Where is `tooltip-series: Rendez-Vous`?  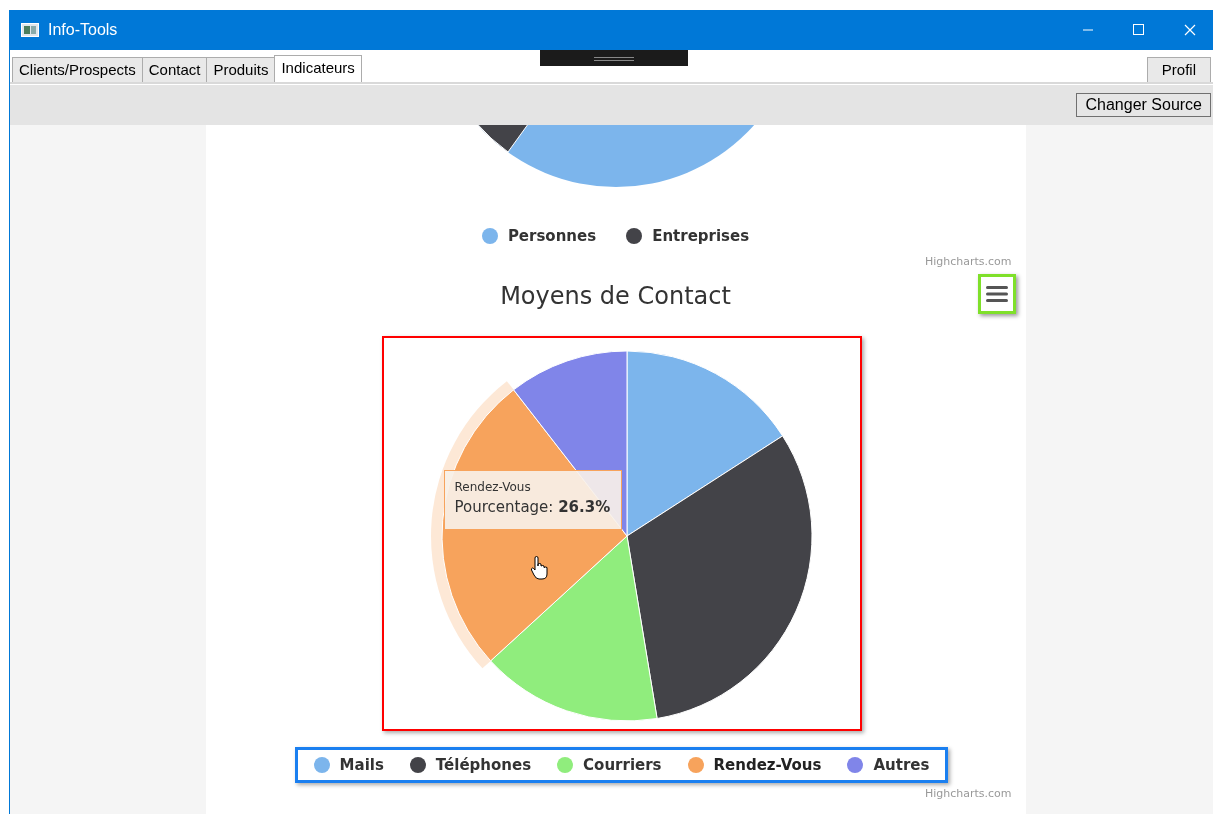 tooltip-series: Rendez-Vous is located at coordinates (493, 487).